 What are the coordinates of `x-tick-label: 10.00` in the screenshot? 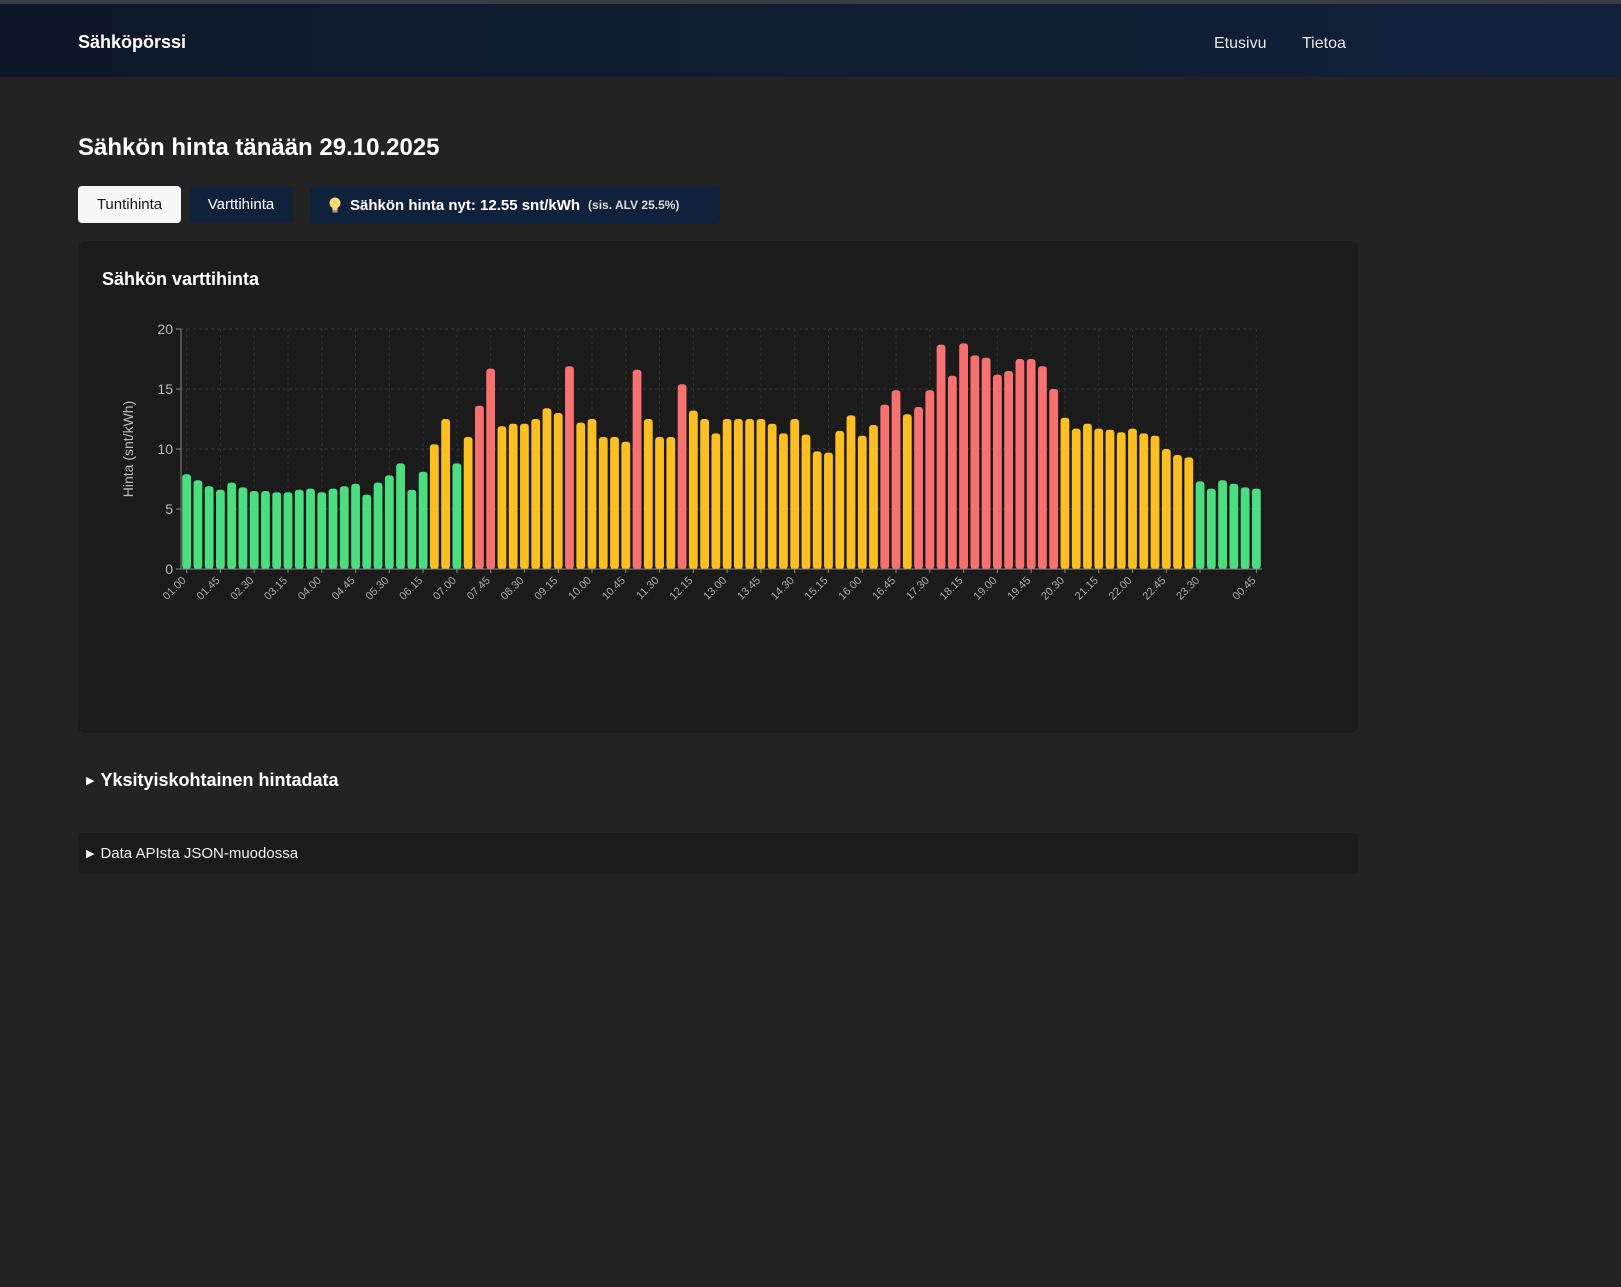 It's located at (580, 589).